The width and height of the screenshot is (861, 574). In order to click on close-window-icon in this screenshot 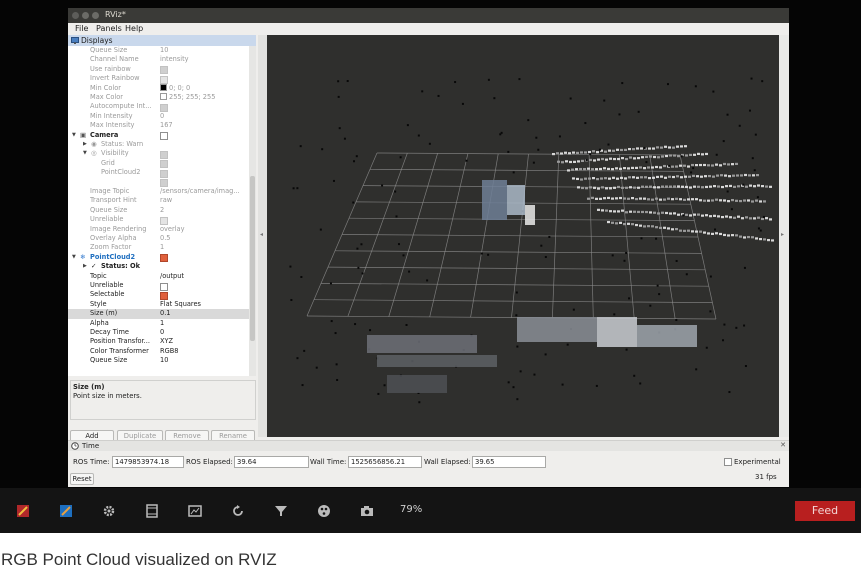, I will do `click(75, 15)`.